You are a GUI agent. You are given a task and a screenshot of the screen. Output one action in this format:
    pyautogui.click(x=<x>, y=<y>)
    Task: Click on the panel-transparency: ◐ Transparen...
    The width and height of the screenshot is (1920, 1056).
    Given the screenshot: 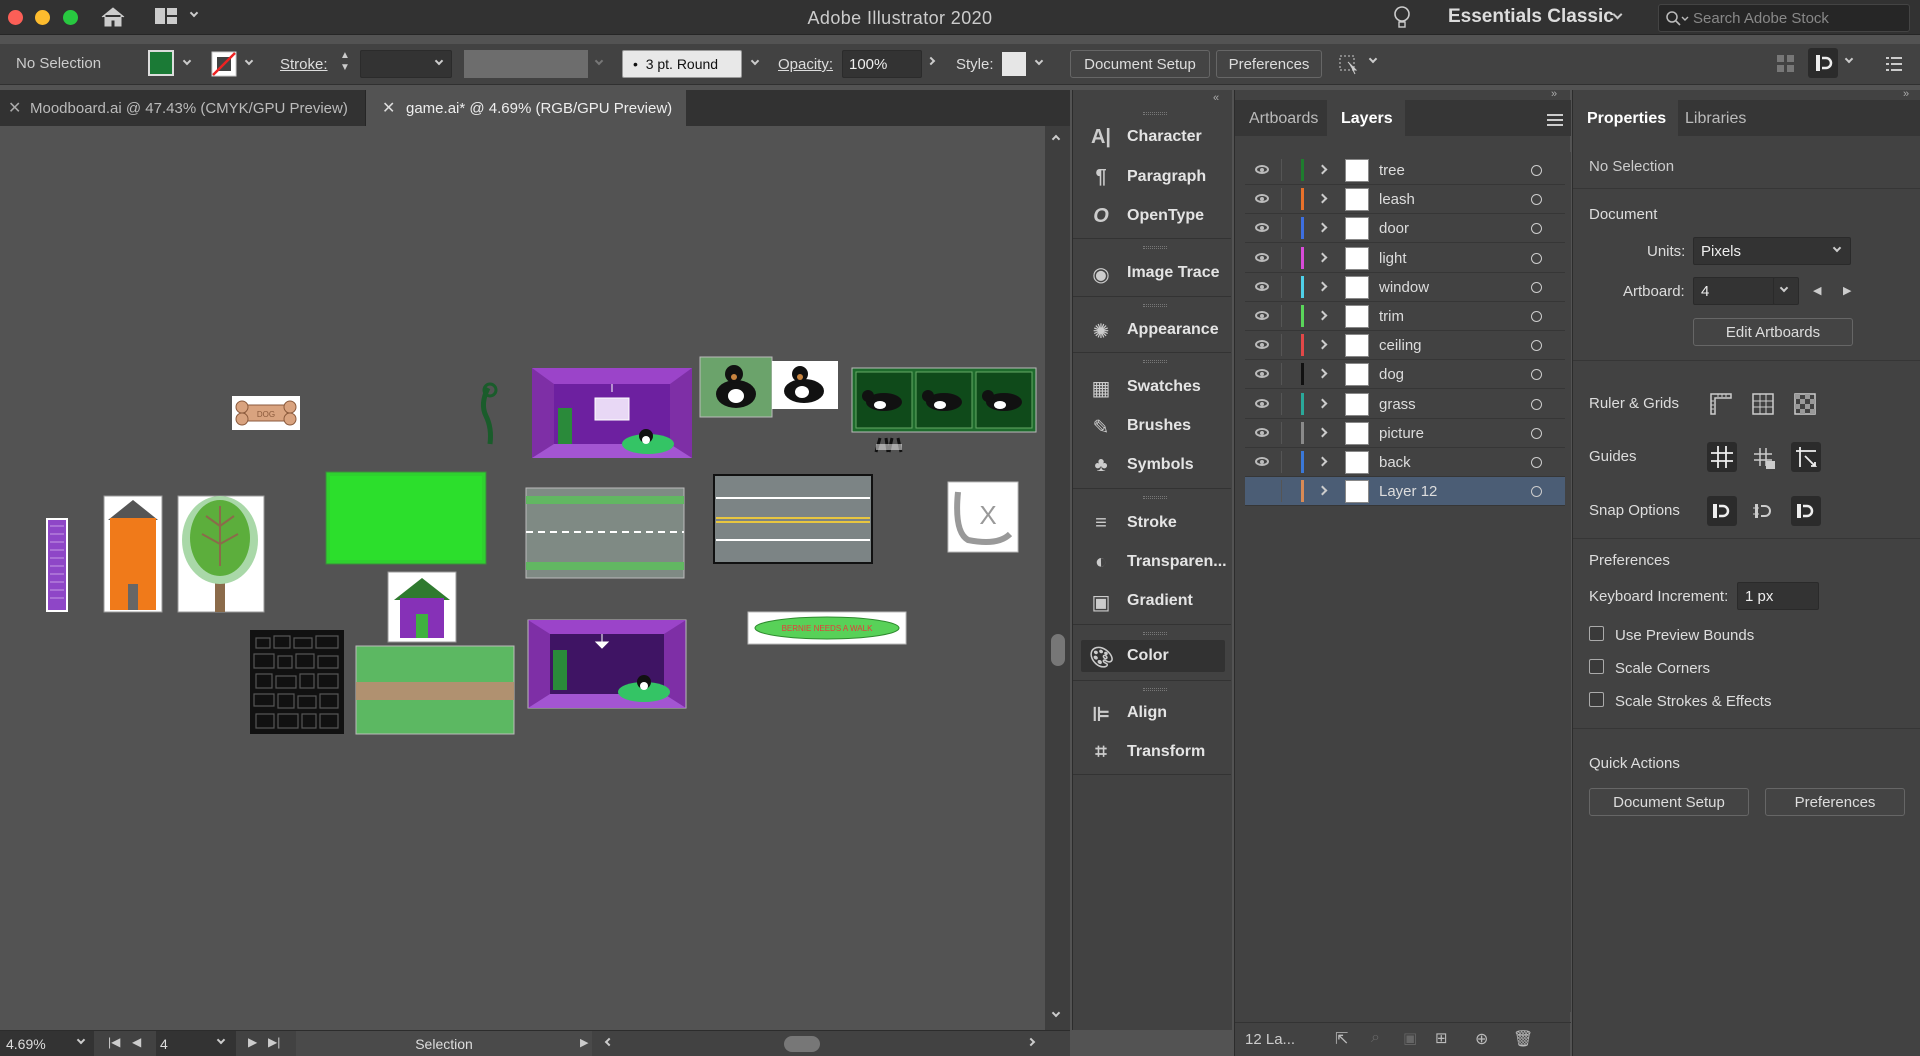 What is the action you would take?
    pyautogui.click(x=1159, y=563)
    